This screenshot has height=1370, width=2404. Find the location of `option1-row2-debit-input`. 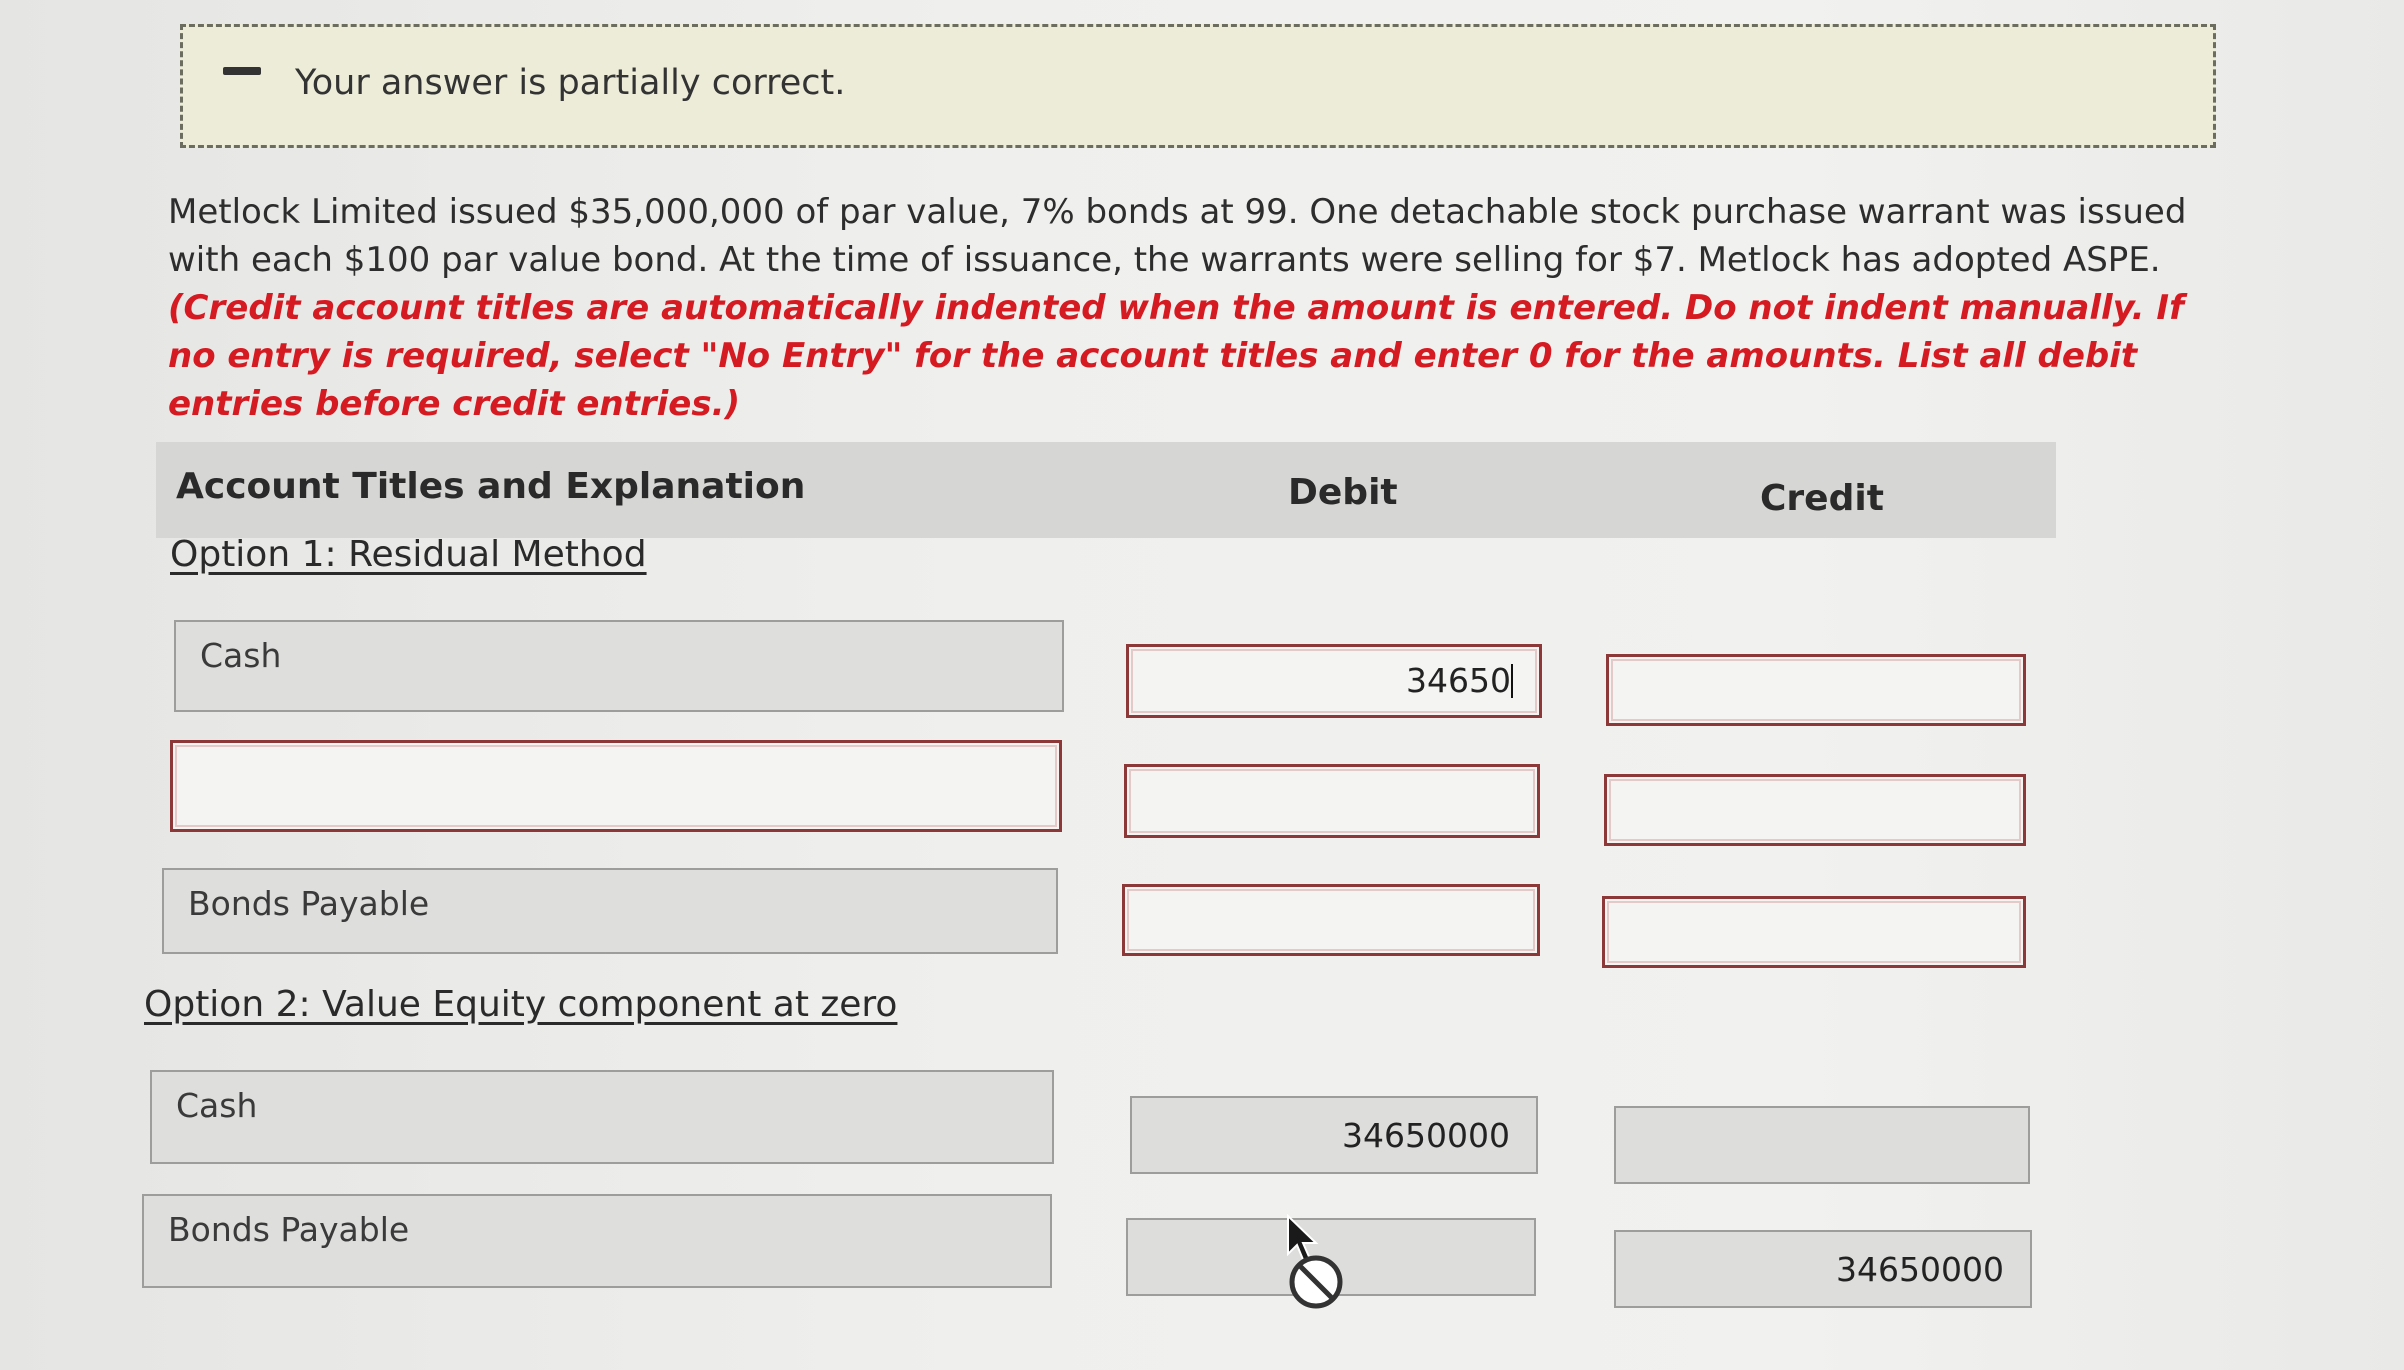

option1-row2-debit-input is located at coordinates (1332, 801).